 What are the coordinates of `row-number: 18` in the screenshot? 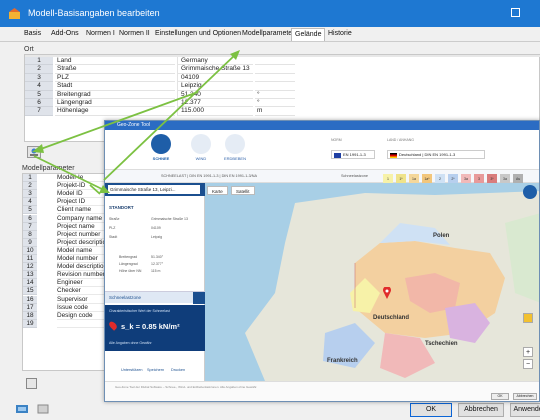 It's located at (30, 315).